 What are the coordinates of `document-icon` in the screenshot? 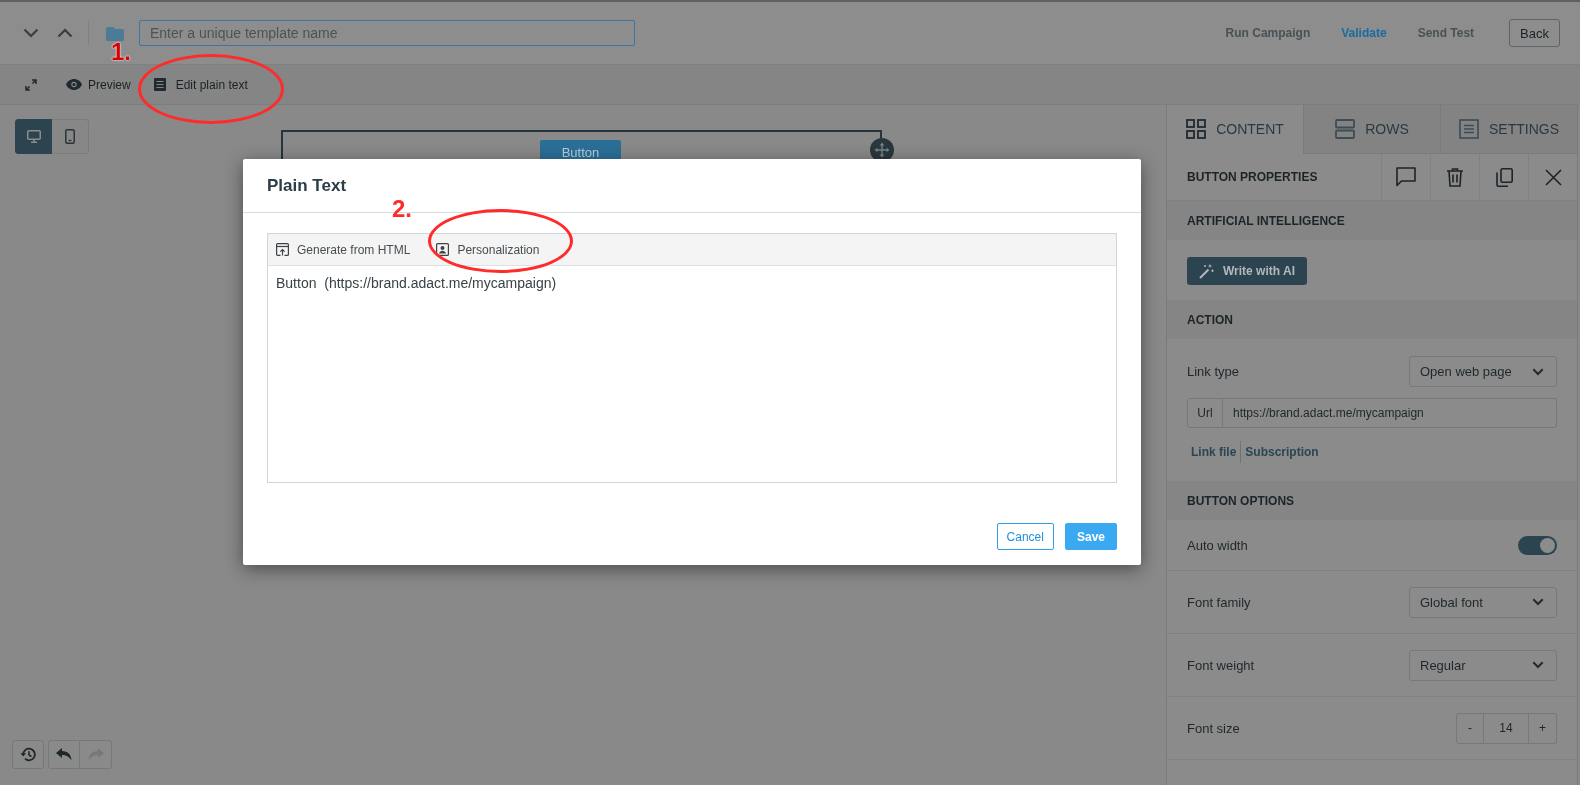 It's located at (159, 84).